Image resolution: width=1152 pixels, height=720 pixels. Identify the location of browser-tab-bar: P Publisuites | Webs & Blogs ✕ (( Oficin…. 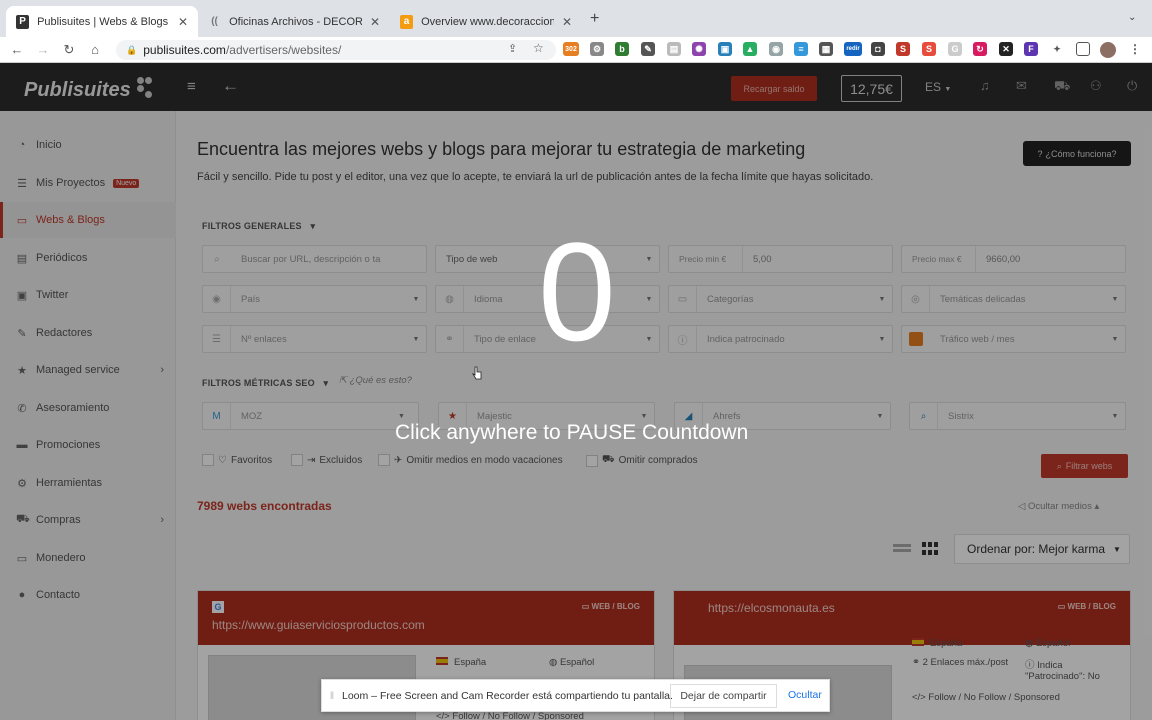
(576, 18).